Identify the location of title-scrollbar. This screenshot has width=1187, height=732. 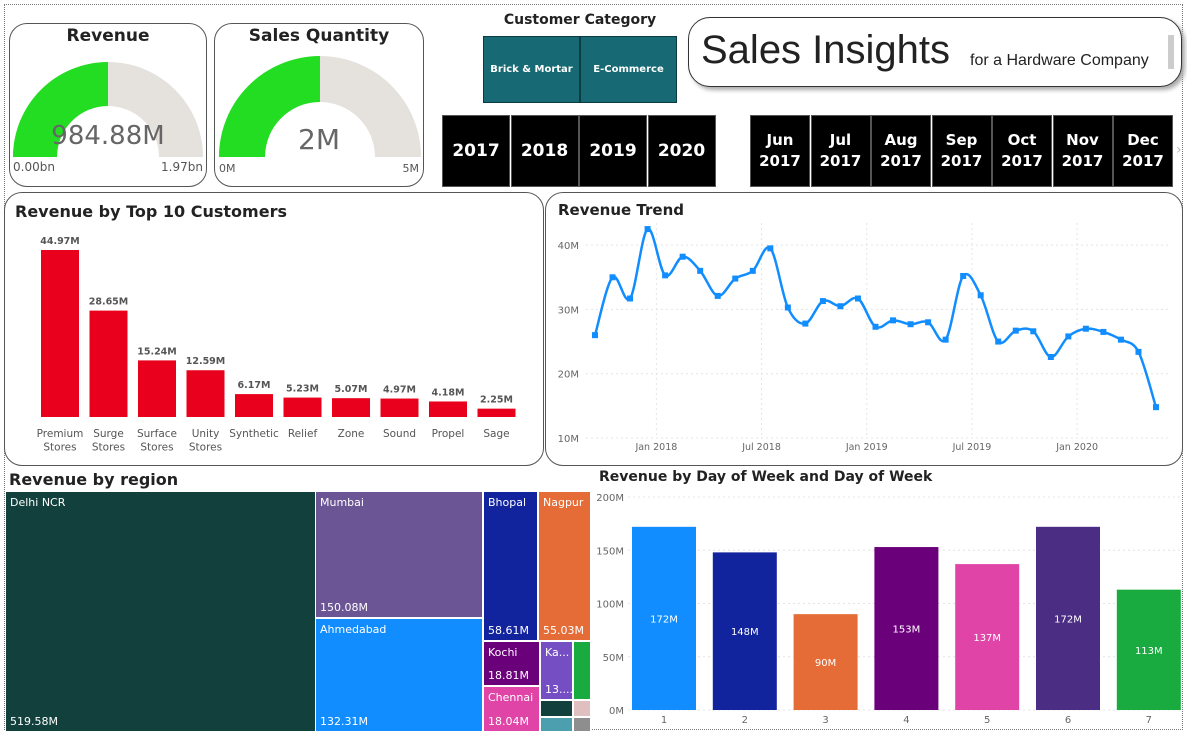
(1171, 52).